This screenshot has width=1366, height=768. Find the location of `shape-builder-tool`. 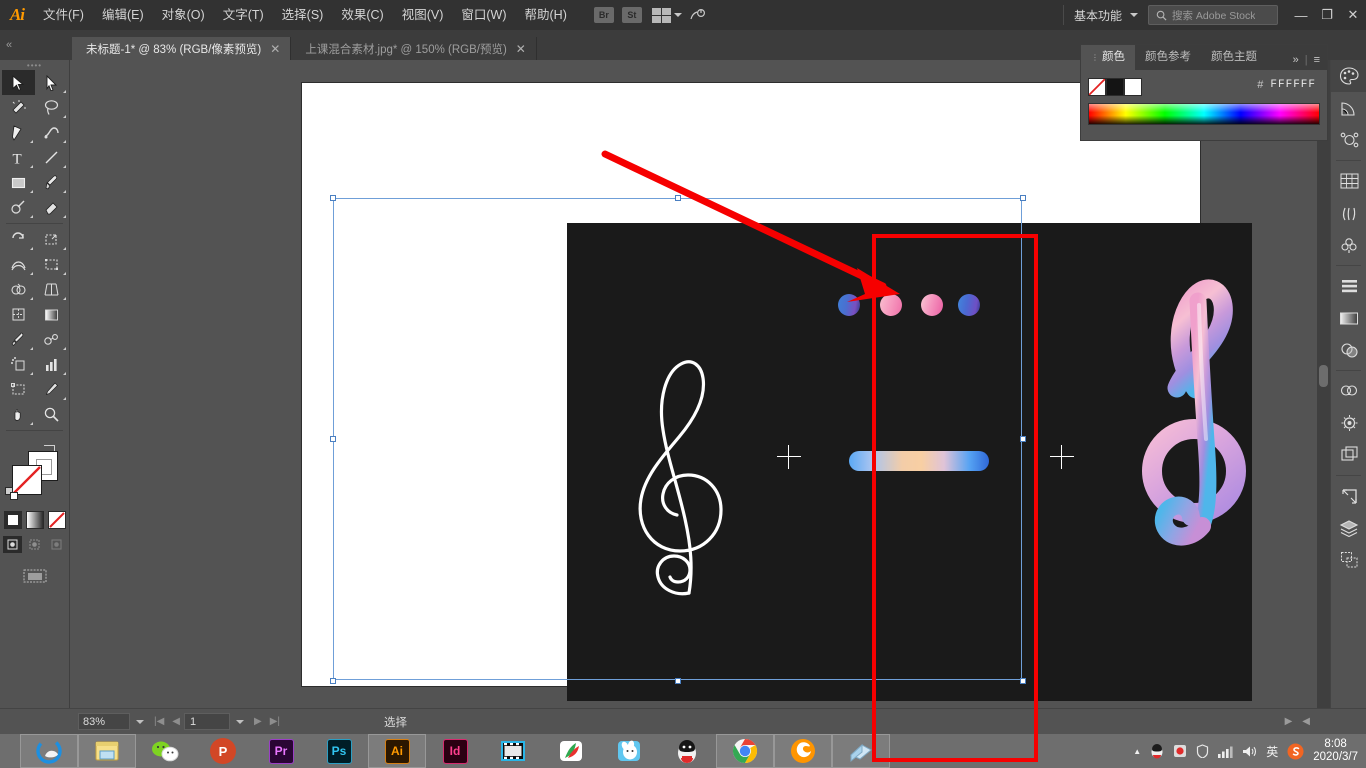

shape-builder-tool is located at coordinates (18, 289).